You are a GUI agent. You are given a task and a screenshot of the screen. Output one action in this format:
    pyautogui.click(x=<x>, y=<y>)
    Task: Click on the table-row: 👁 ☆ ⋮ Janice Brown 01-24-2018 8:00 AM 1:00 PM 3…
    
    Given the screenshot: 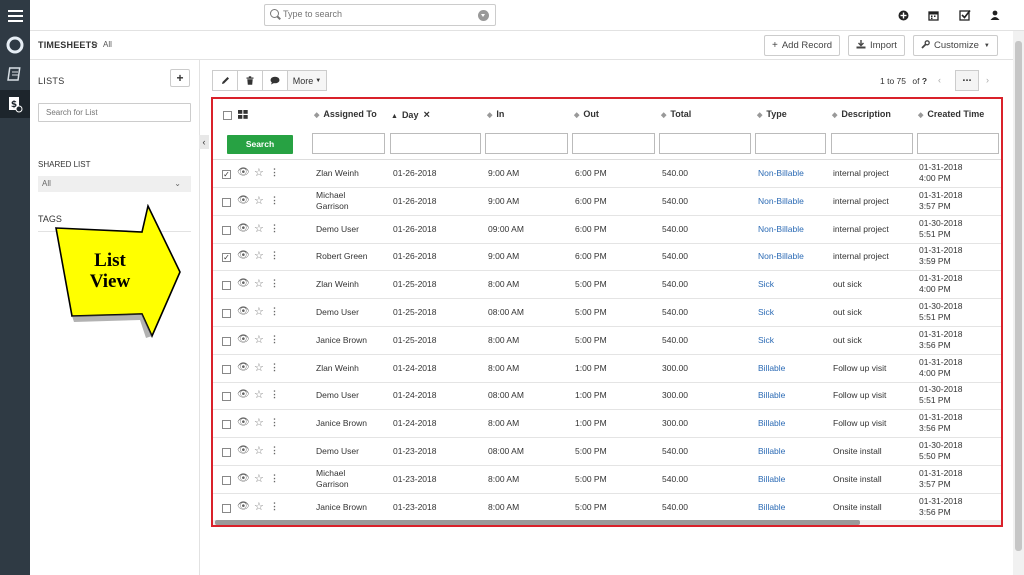 What is the action you would take?
    pyautogui.click(x=607, y=424)
    